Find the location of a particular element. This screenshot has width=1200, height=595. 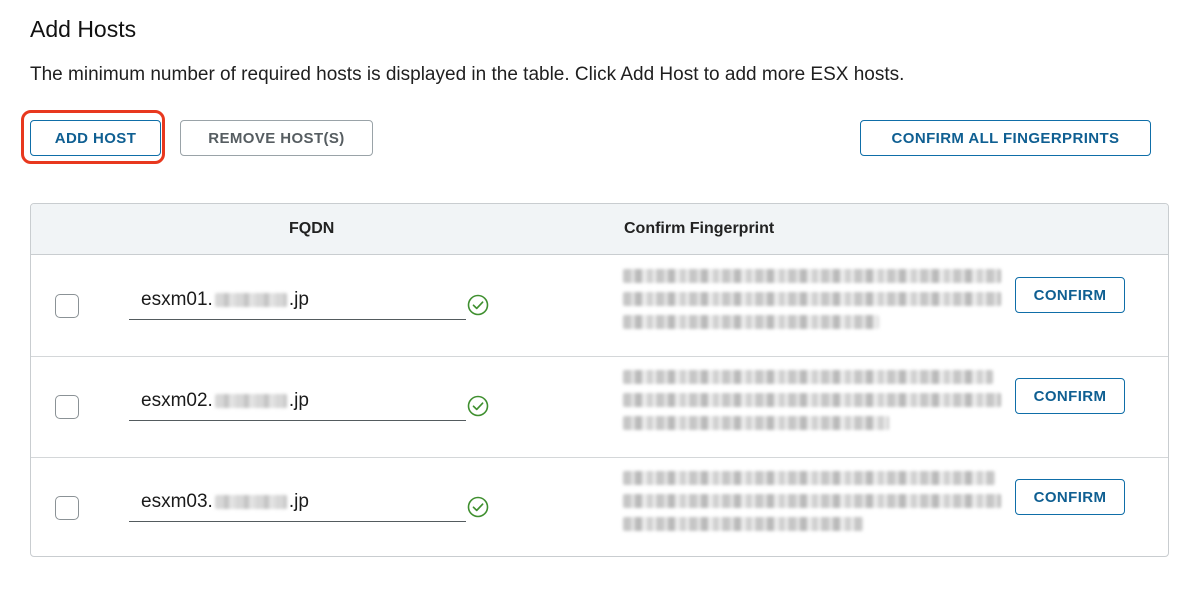

fqdn-input: esxm03. .jp is located at coordinates (297, 503).